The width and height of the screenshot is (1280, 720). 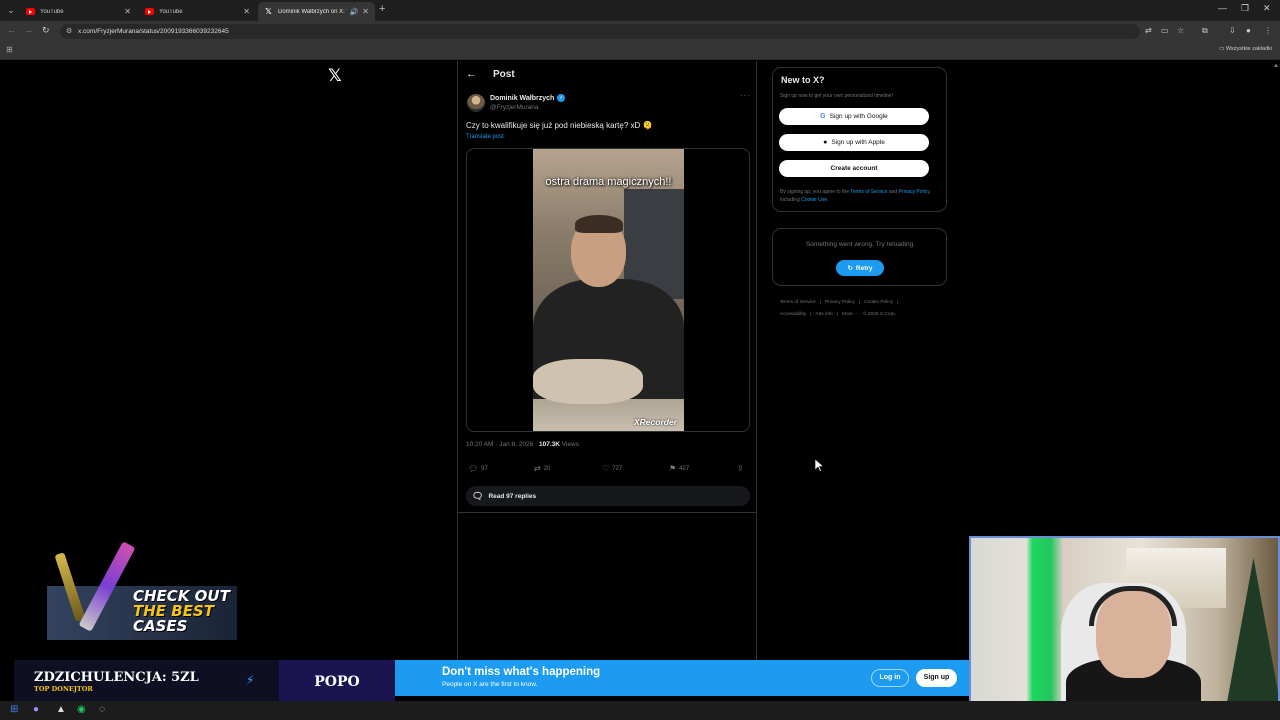 I want to click on views-label: Views, so click(x=569, y=444).